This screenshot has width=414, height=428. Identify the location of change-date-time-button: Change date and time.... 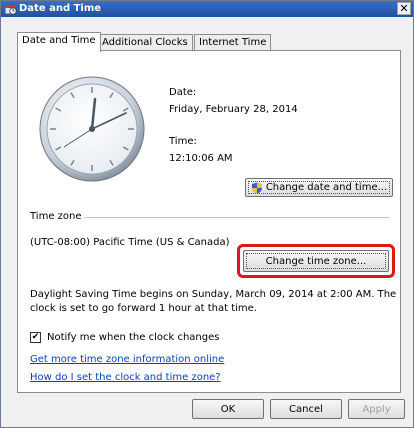
(319, 187).